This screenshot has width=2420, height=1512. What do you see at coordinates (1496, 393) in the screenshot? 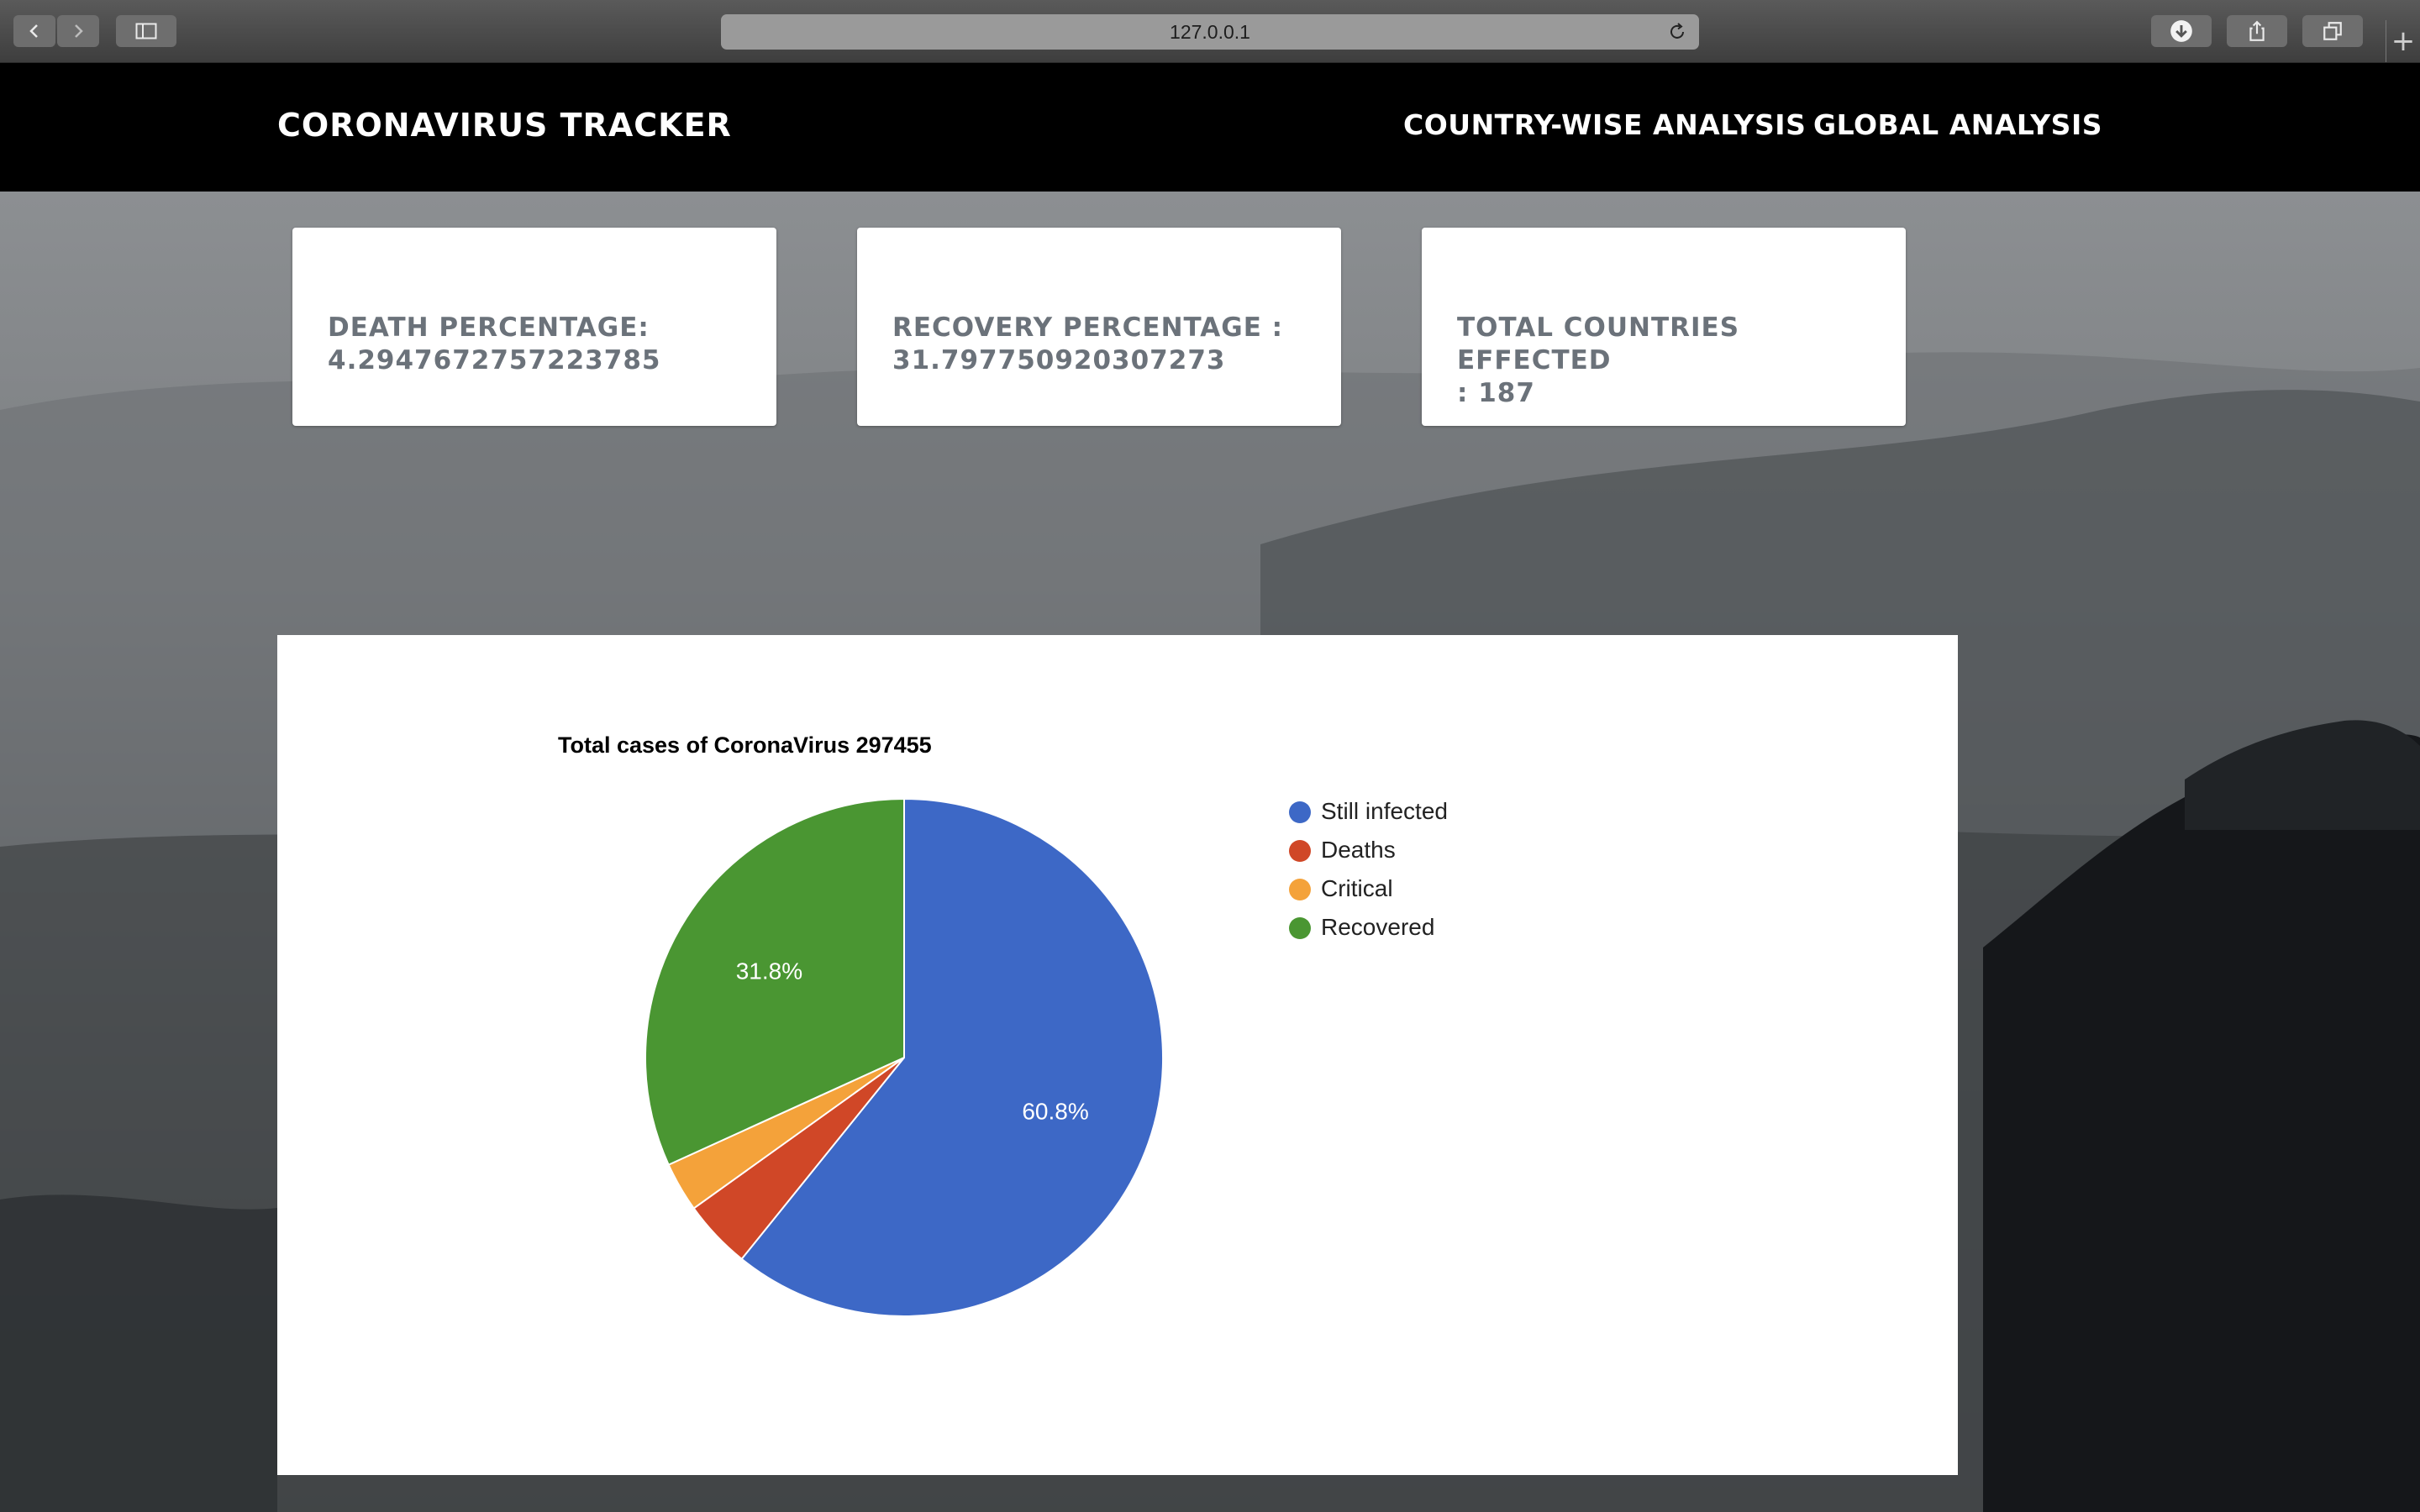
I see `countries-affected-value: : 187` at bounding box center [1496, 393].